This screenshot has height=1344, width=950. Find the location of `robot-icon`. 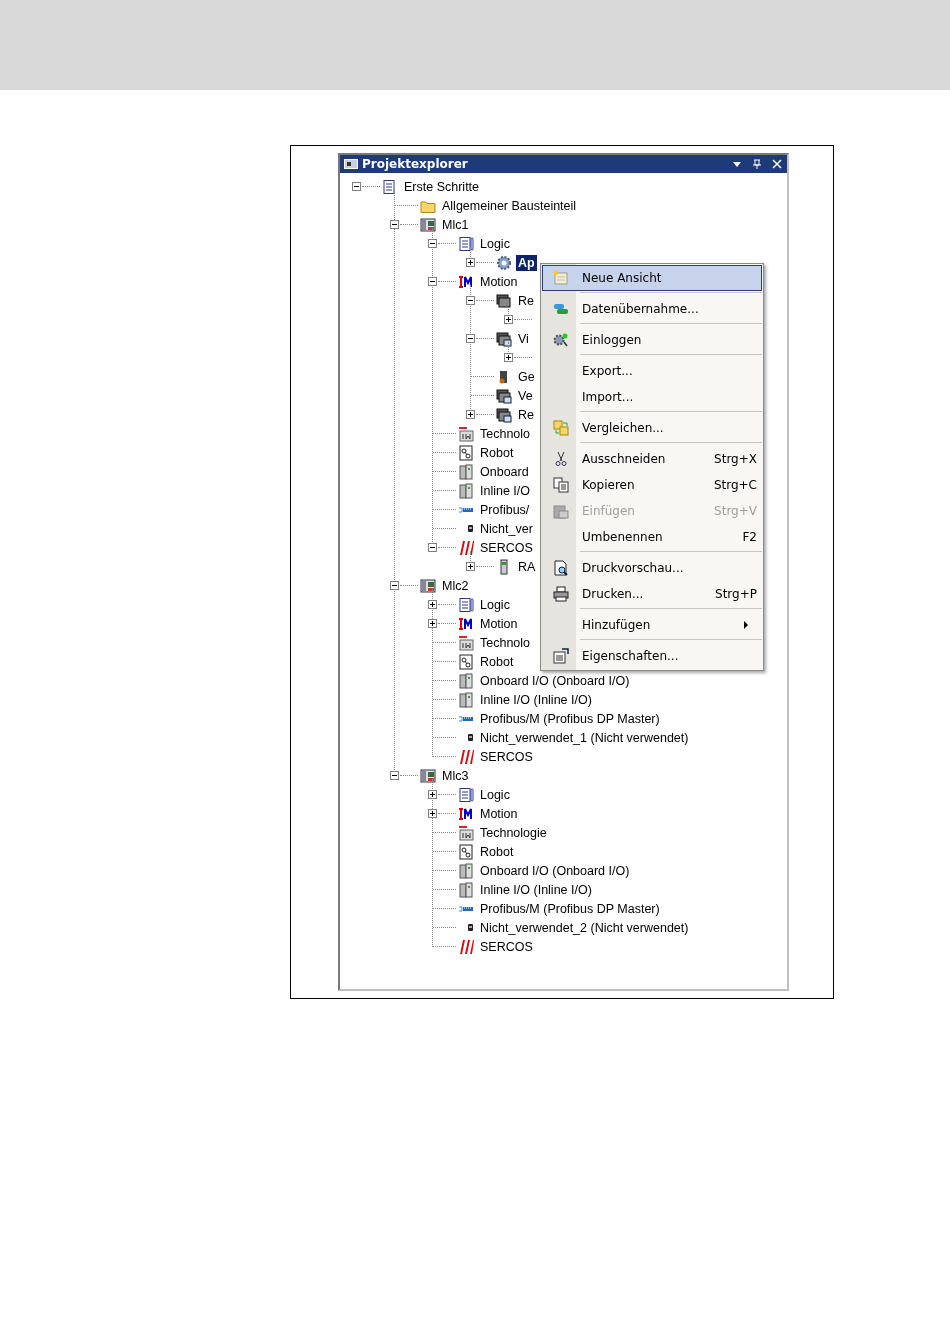

robot-icon is located at coordinates (466, 661).